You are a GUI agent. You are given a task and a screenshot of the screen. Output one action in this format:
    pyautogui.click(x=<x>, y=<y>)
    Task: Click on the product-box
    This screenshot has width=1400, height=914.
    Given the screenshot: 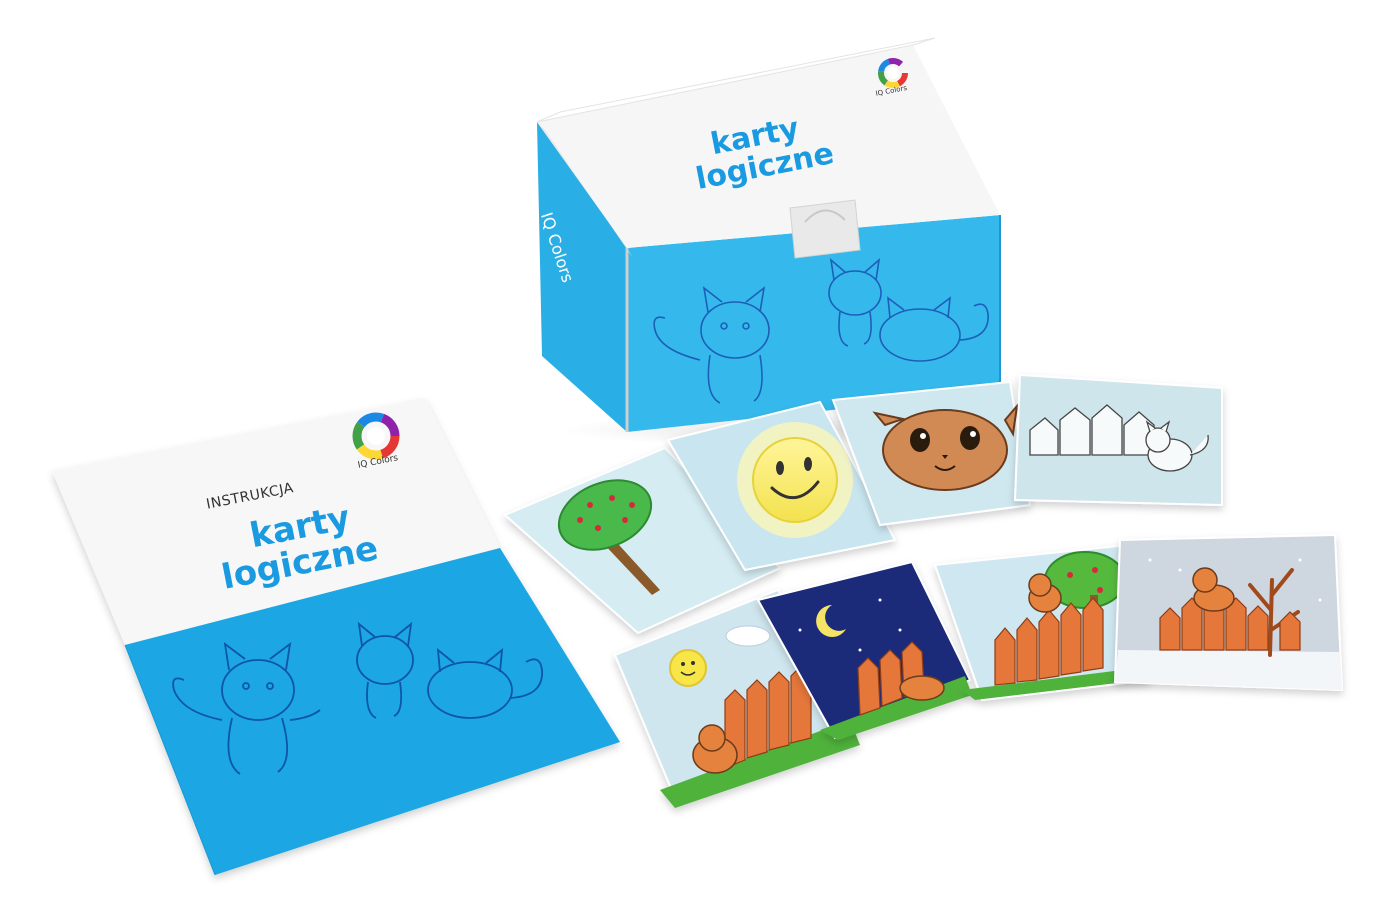 What is the action you would take?
    pyautogui.click(x=768, y=241)
    